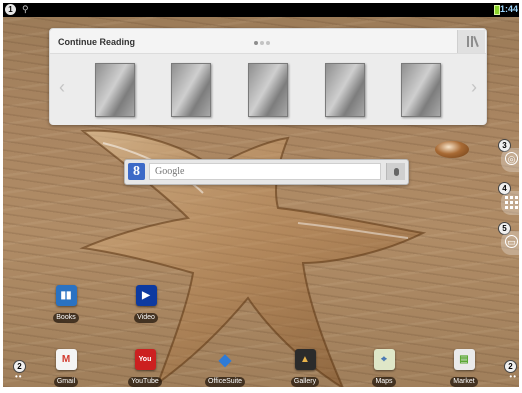 The width and height of the screenshot is (522, 393). Describe the element at coordinates (62, 87) in the screenshot. I see `scroll-left-arrow-icon: ‹` at that location.